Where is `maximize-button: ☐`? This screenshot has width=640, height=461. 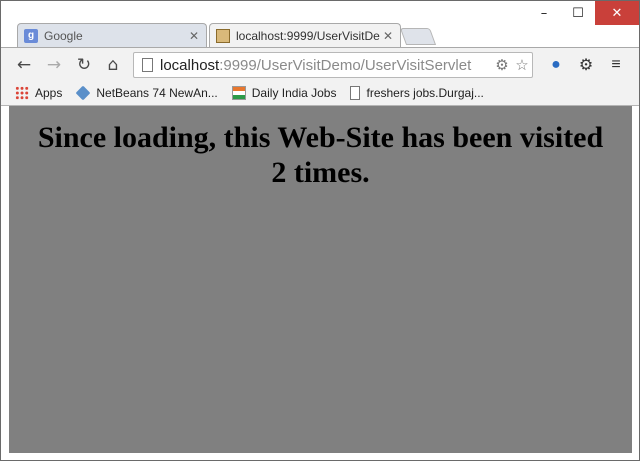
maximize-button: ☐ is located at coordinates (578, 13).